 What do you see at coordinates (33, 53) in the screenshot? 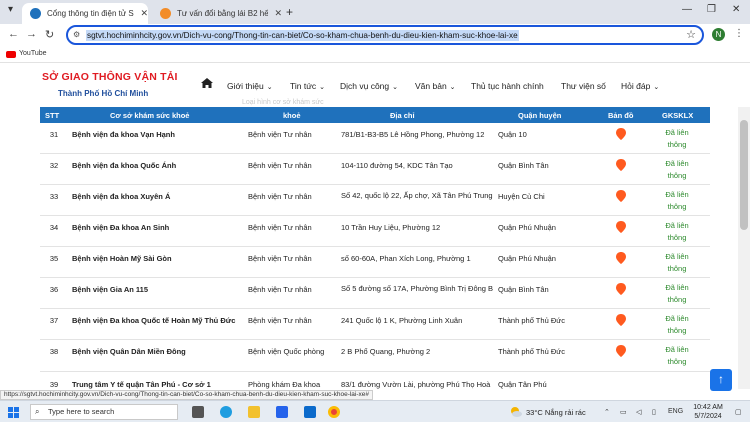
I see `bookmark-youtube: YouTube` at bounding box center [33, 53].